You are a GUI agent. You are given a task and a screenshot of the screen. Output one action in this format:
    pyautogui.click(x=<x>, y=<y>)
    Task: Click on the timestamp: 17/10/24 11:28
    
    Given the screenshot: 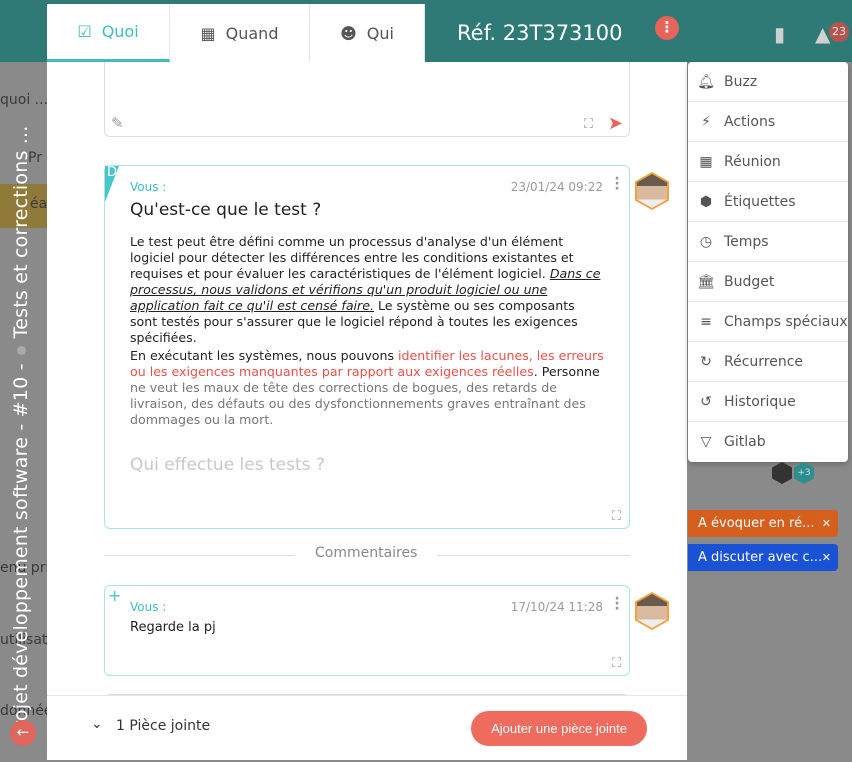 What is the action you would take?
    pyautogui.click(x=556, y=607)
    